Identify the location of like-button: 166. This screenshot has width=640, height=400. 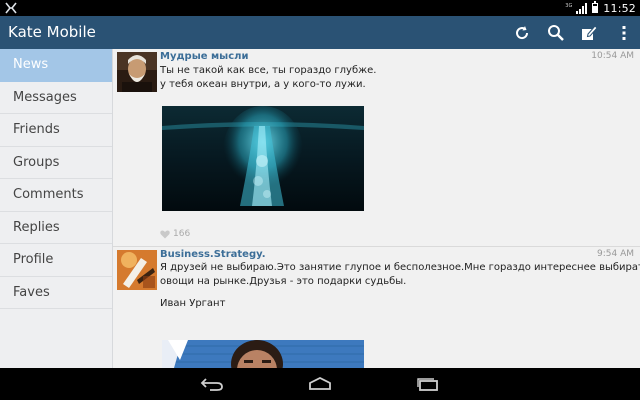
(175, 234).